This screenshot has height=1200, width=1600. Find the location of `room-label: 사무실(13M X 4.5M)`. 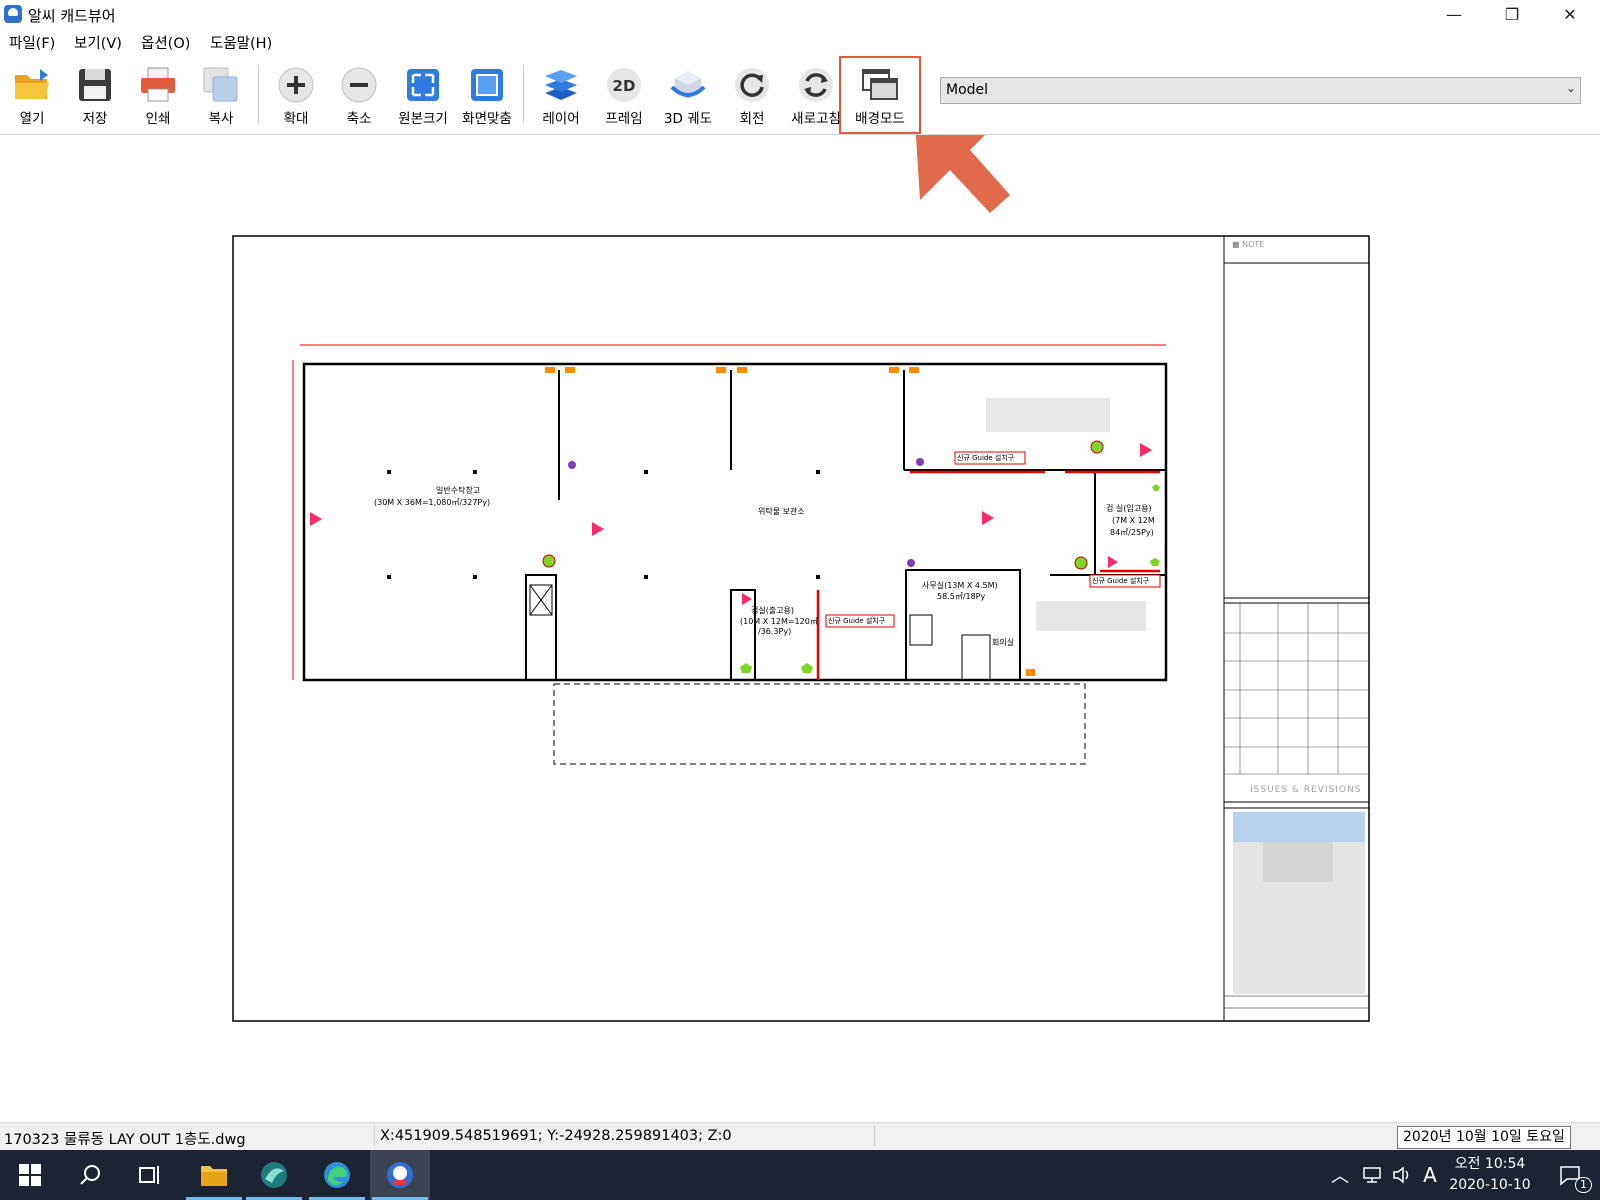

room-label: 사무실(13M X 4.5M) is located at coordinates (960, 585).